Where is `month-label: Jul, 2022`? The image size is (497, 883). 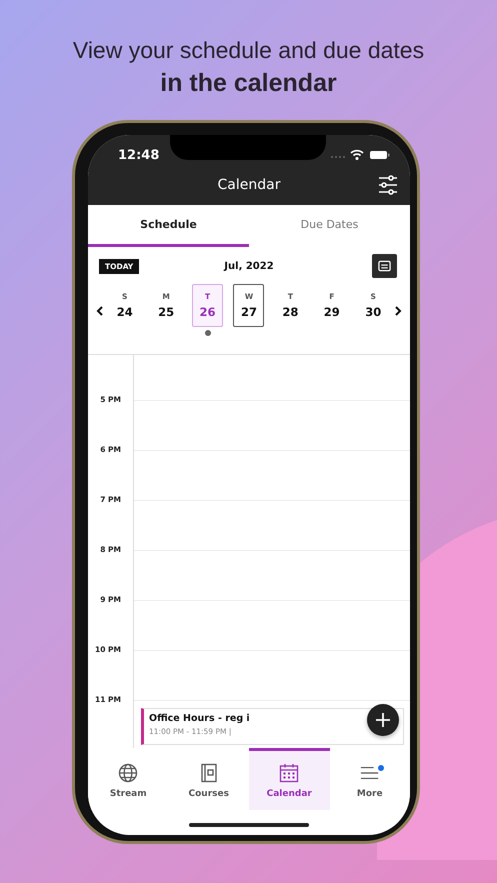
month-label: Jul, 2022 is located at coordinates (249, 266).